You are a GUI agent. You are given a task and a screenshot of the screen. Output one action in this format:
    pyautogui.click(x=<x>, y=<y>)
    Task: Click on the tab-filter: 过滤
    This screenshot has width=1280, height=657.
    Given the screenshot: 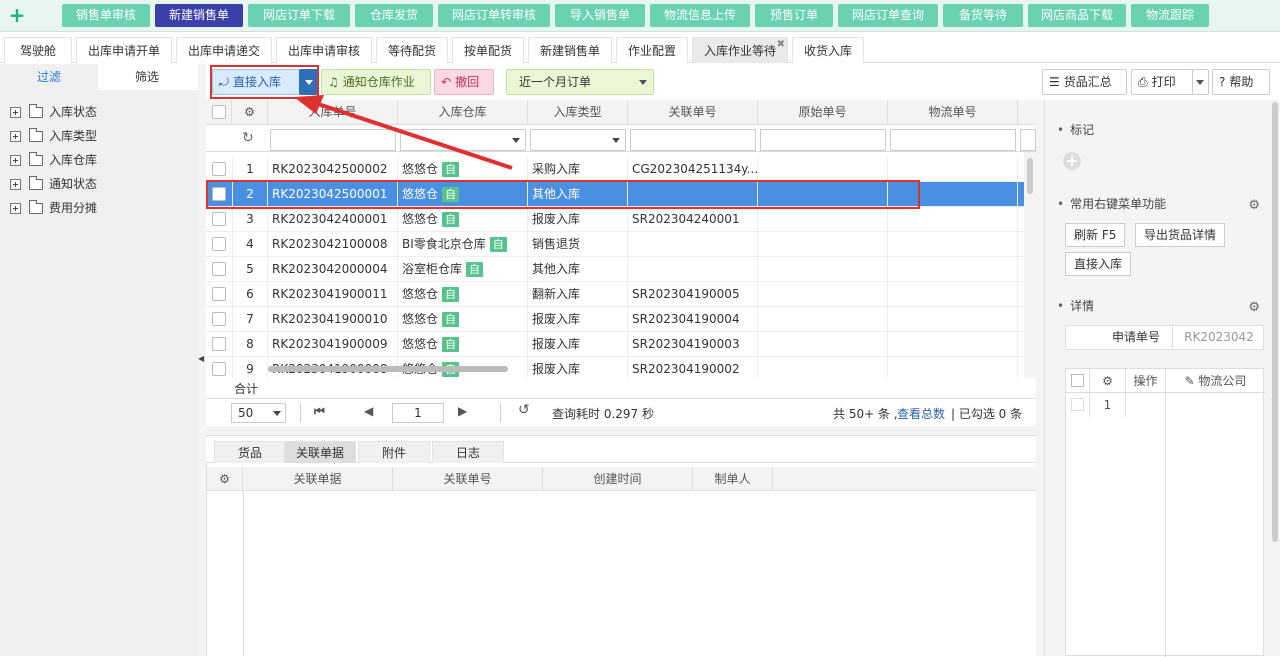 What is the action you would take?
    pyautogui.click(x=49, y=77)
    